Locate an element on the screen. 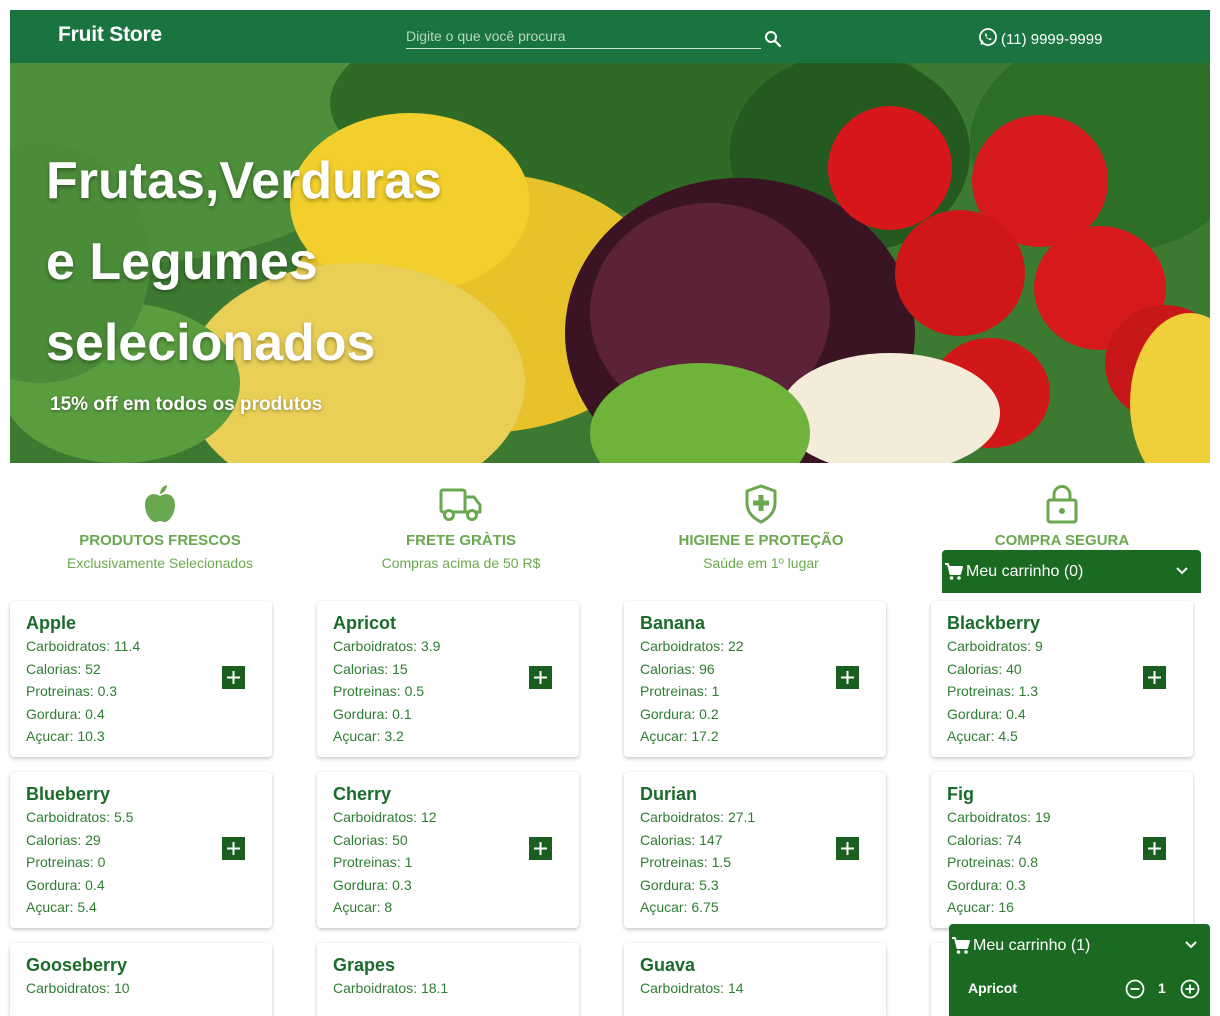 Image resolution: width=1220 pixels, height=1016 pixels. product-fat: Gordura: 5.3 is located at coordinates (679, 885).